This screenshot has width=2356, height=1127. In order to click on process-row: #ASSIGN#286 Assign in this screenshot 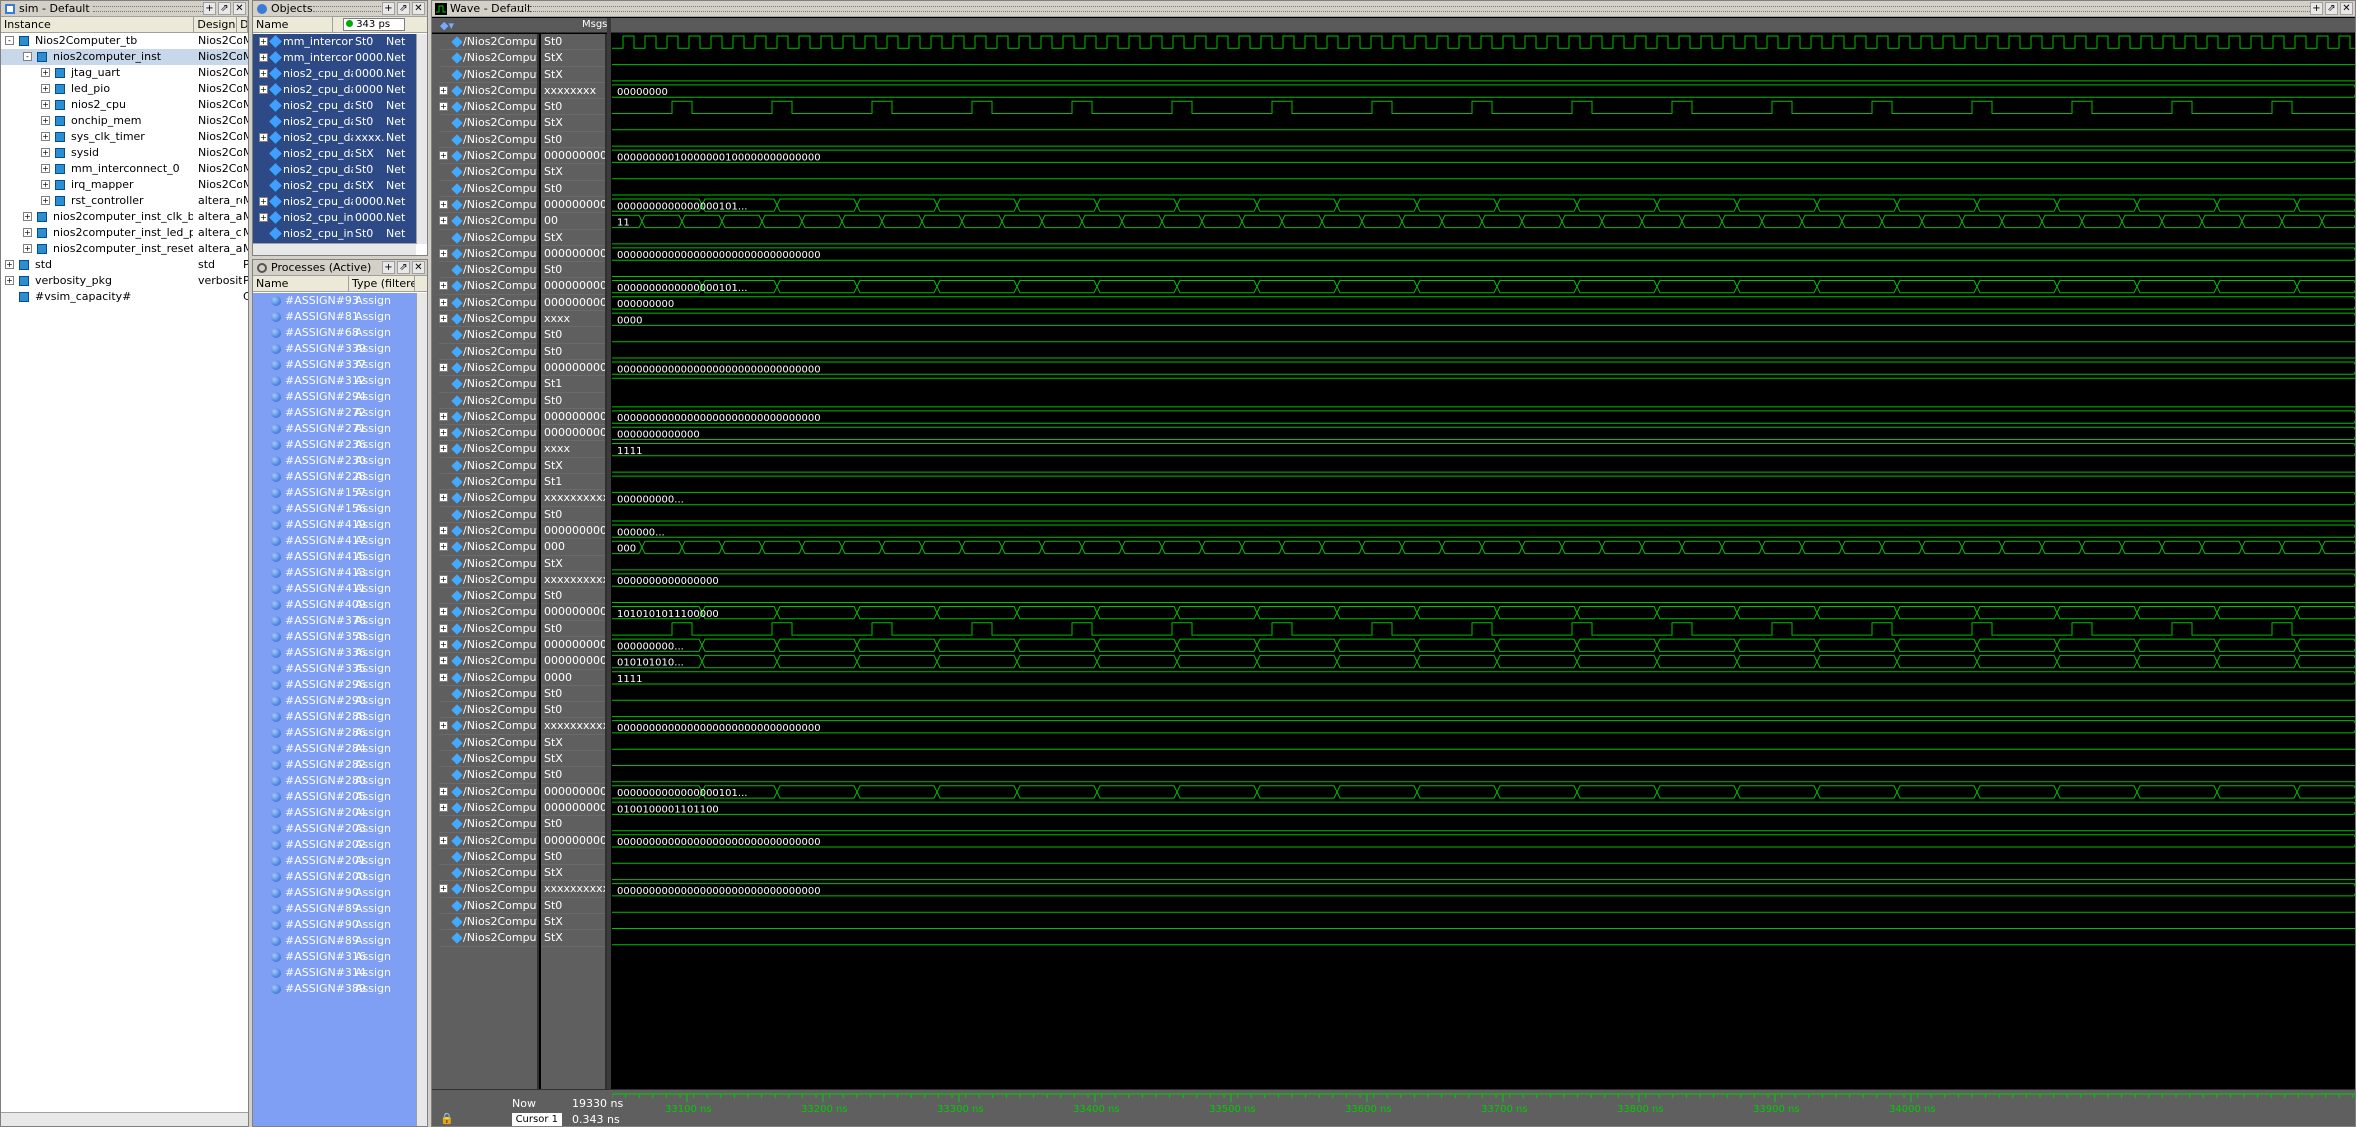, I will do `click(334, 733)`.